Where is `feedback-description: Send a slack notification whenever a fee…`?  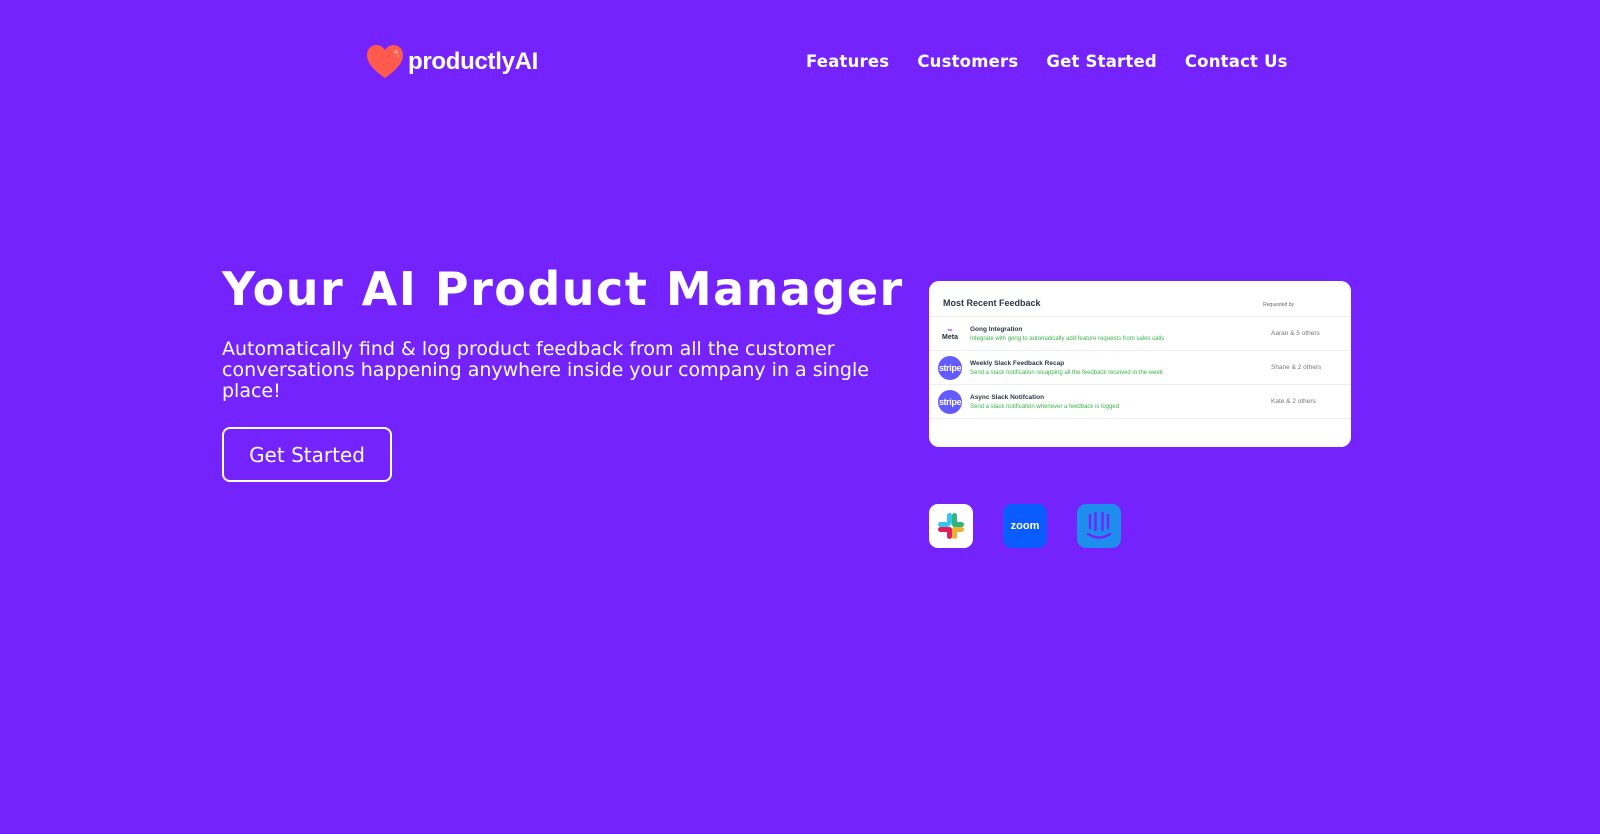 feedback-description: Send a slack notification whenever a fee… is located at coordinates (1045, 406).